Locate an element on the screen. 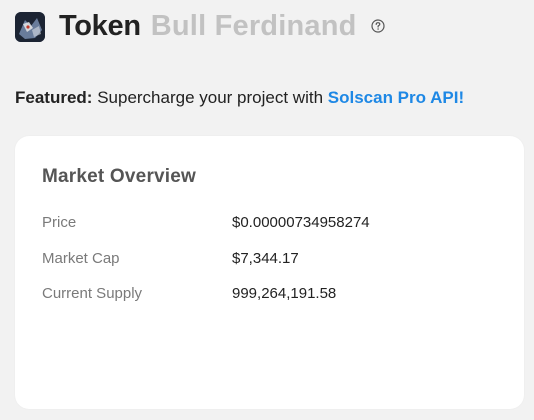 The height and width of the screenshot is (420, 534). page-title-label: Token is located at coordinates (100, 25).